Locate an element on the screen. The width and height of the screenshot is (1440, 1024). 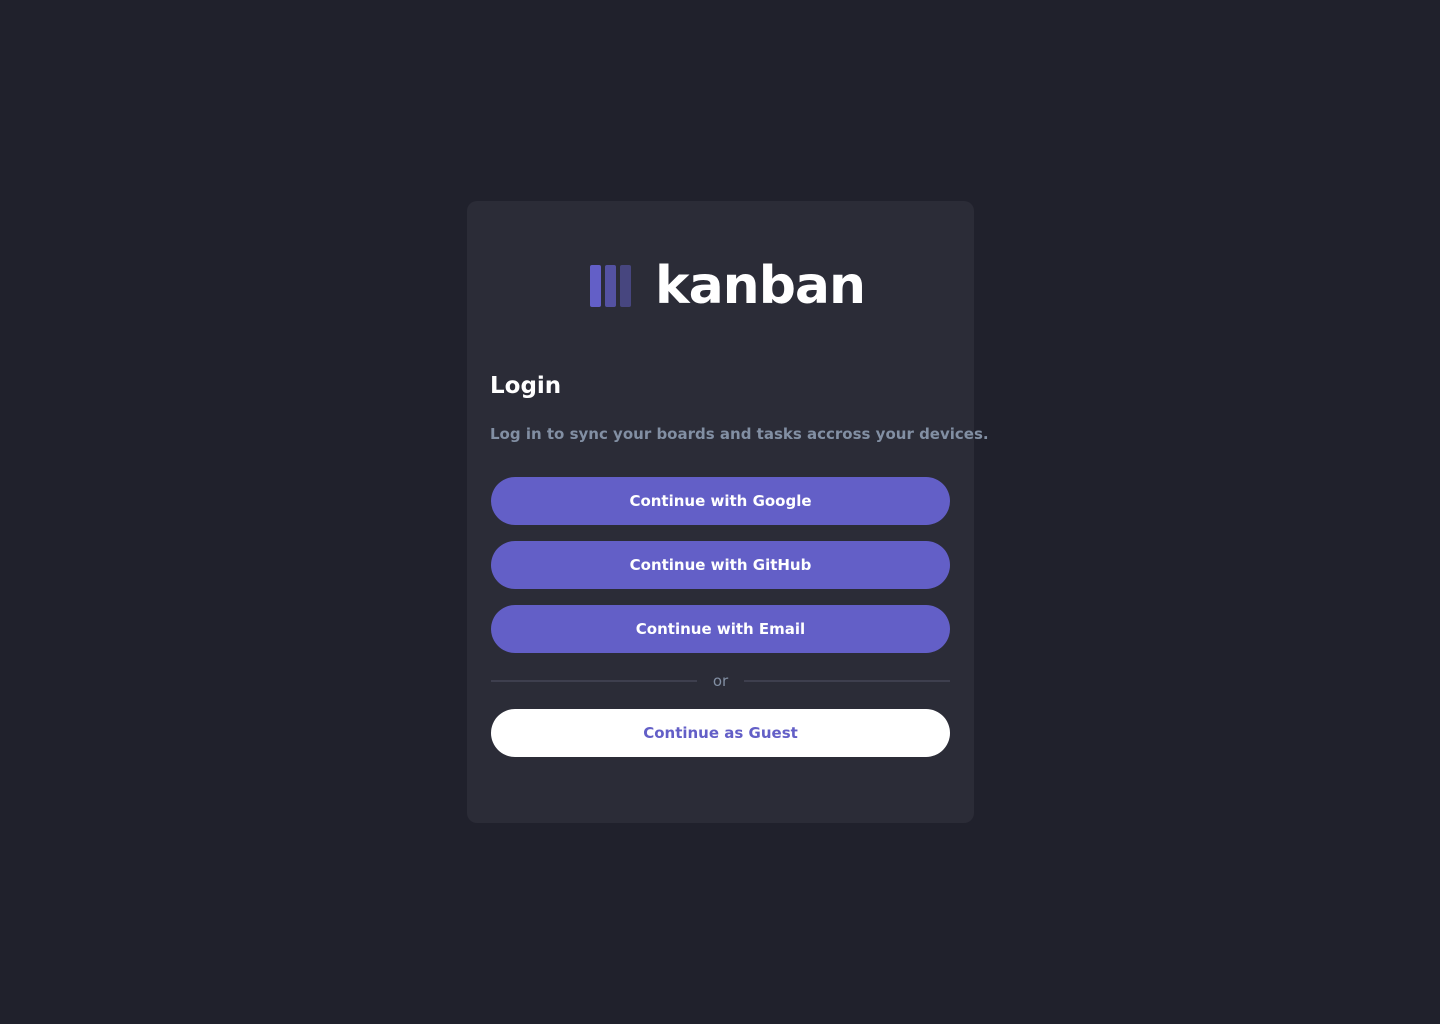
divider-line-right is located at coordinates (847, 681).